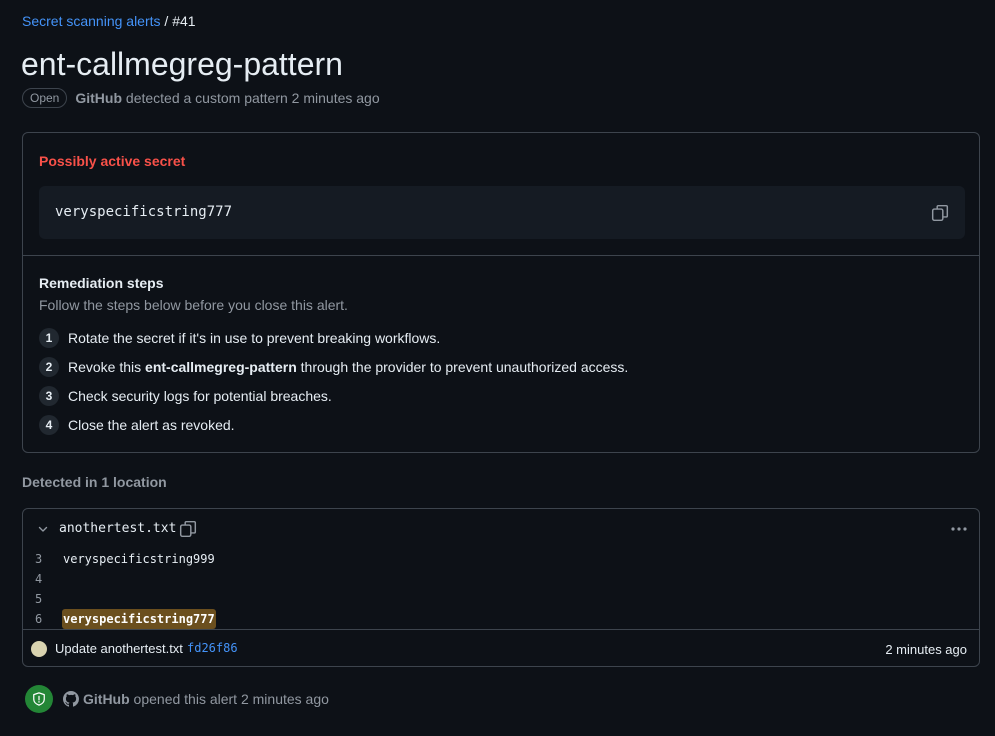 This screenshot has width=995, height=736. Describe the element at coordinates (139, 559) in the screenshot. I see `line-content: veryspecificstring999` at that location.